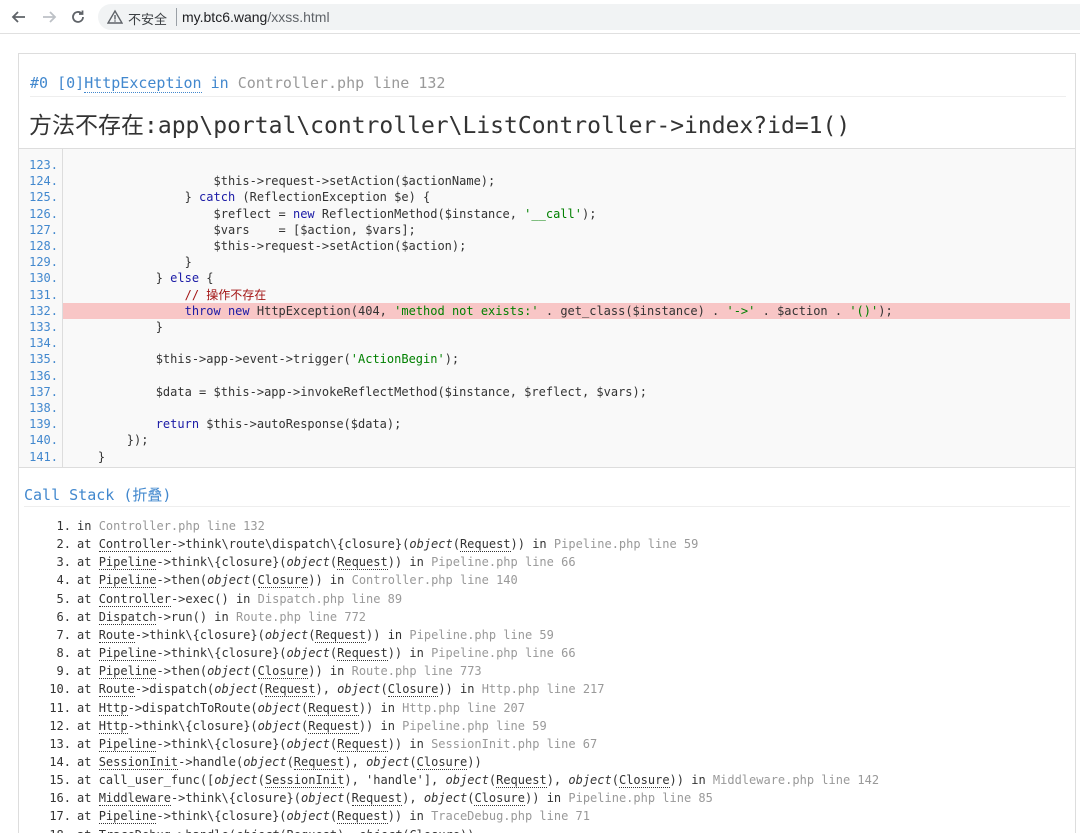 The image size is (1080, 833). Describe the element at coordinates (242, 229) in the screenshot. I see `code-text: $vars = [$action, $vars];` at that location.